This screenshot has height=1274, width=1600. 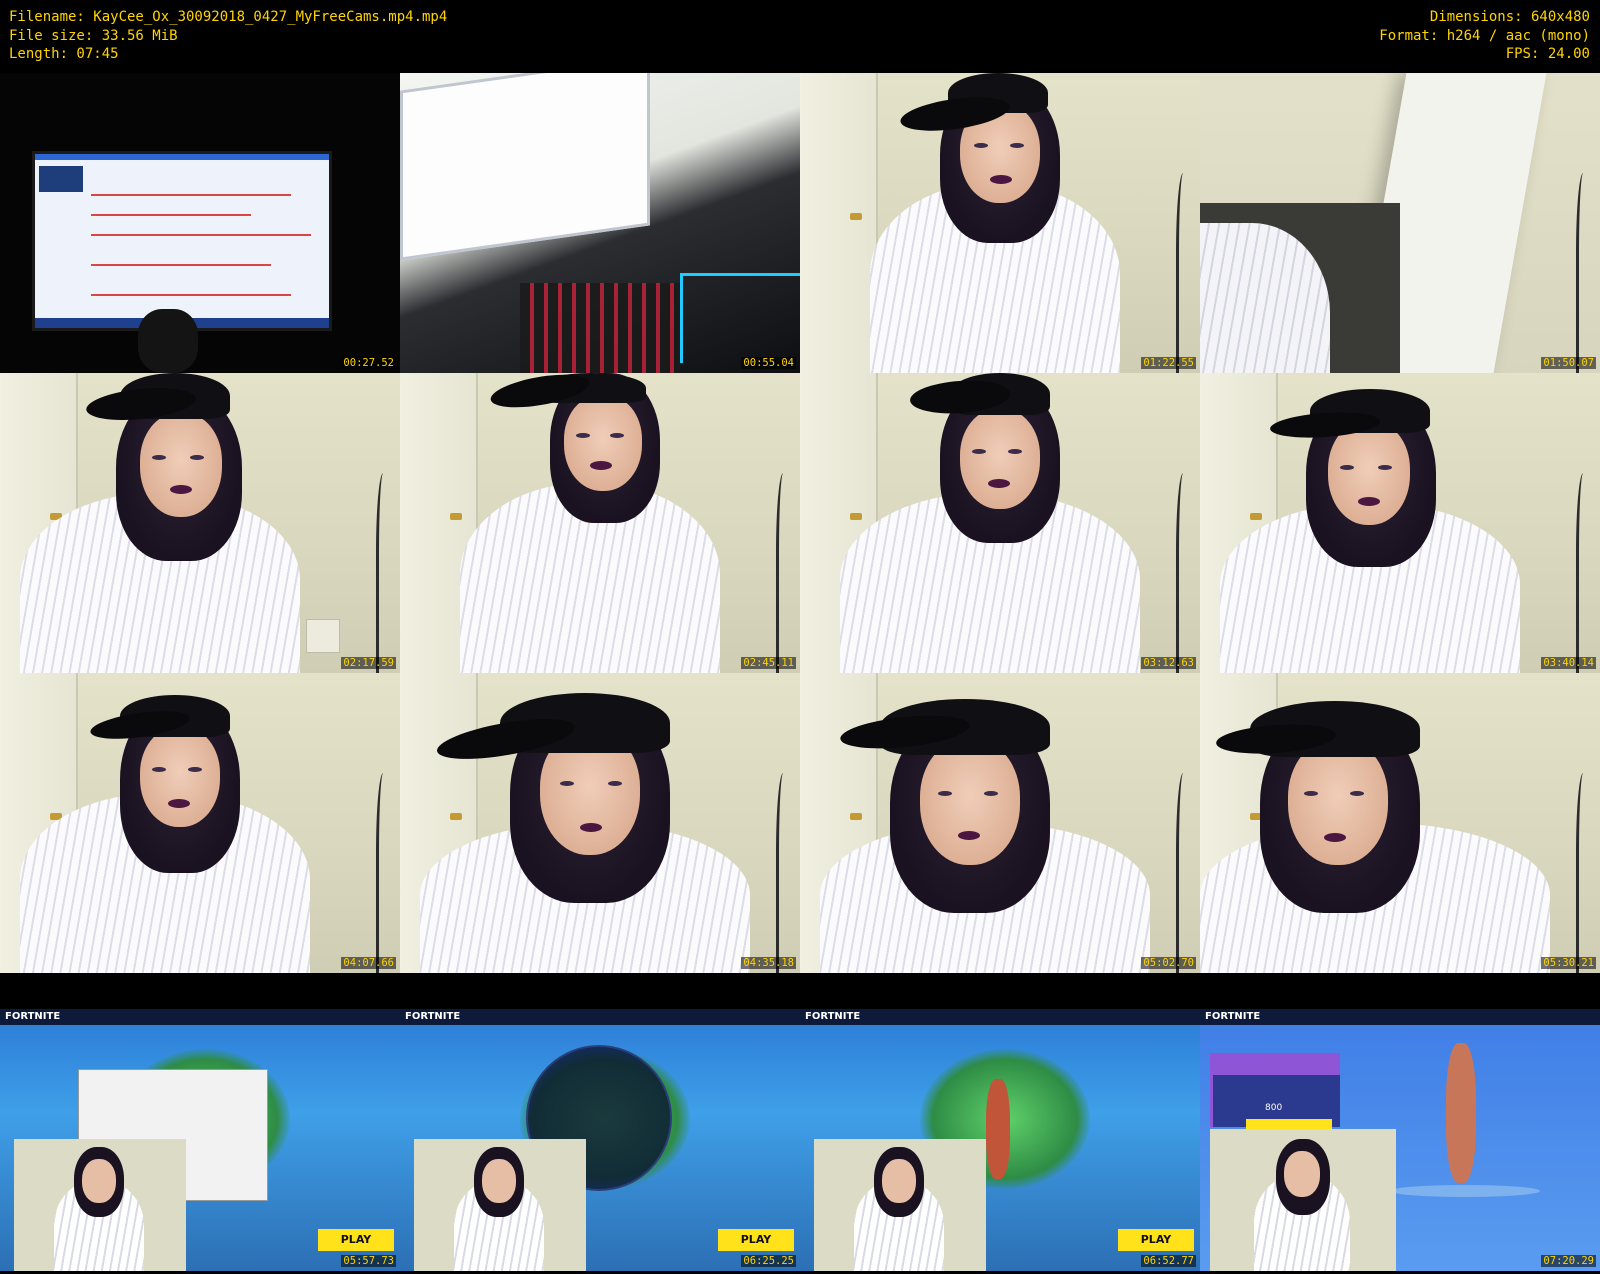 I want to click on thumbnail: 05:30.21, so click(x=1400, y=823).